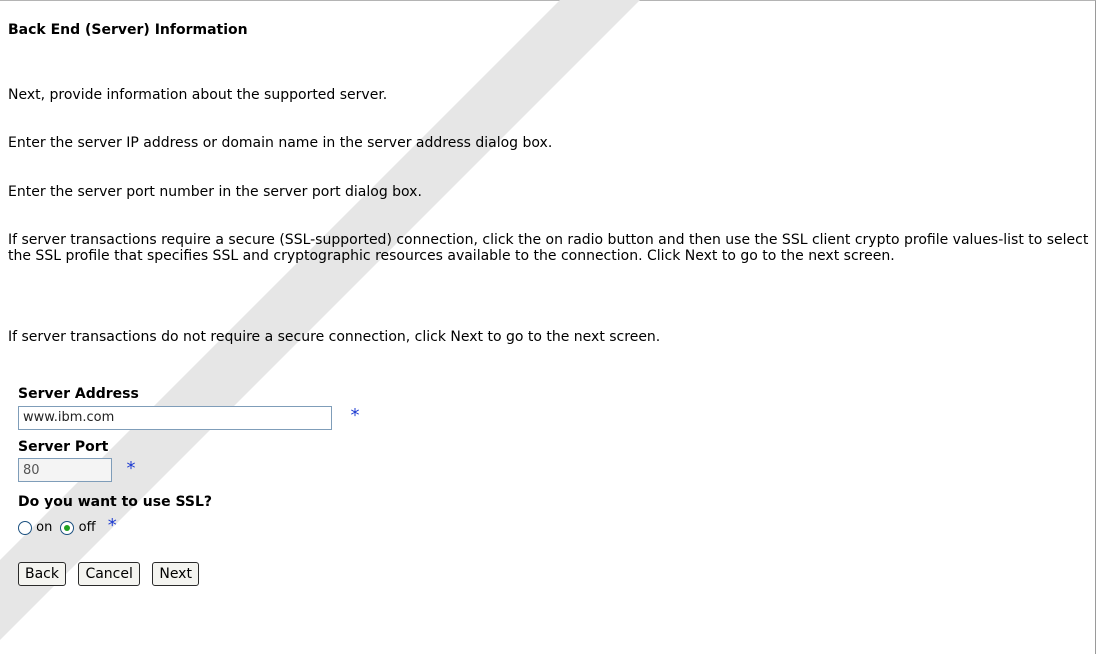  I want to click on back-button: Back, so click(42, 574).